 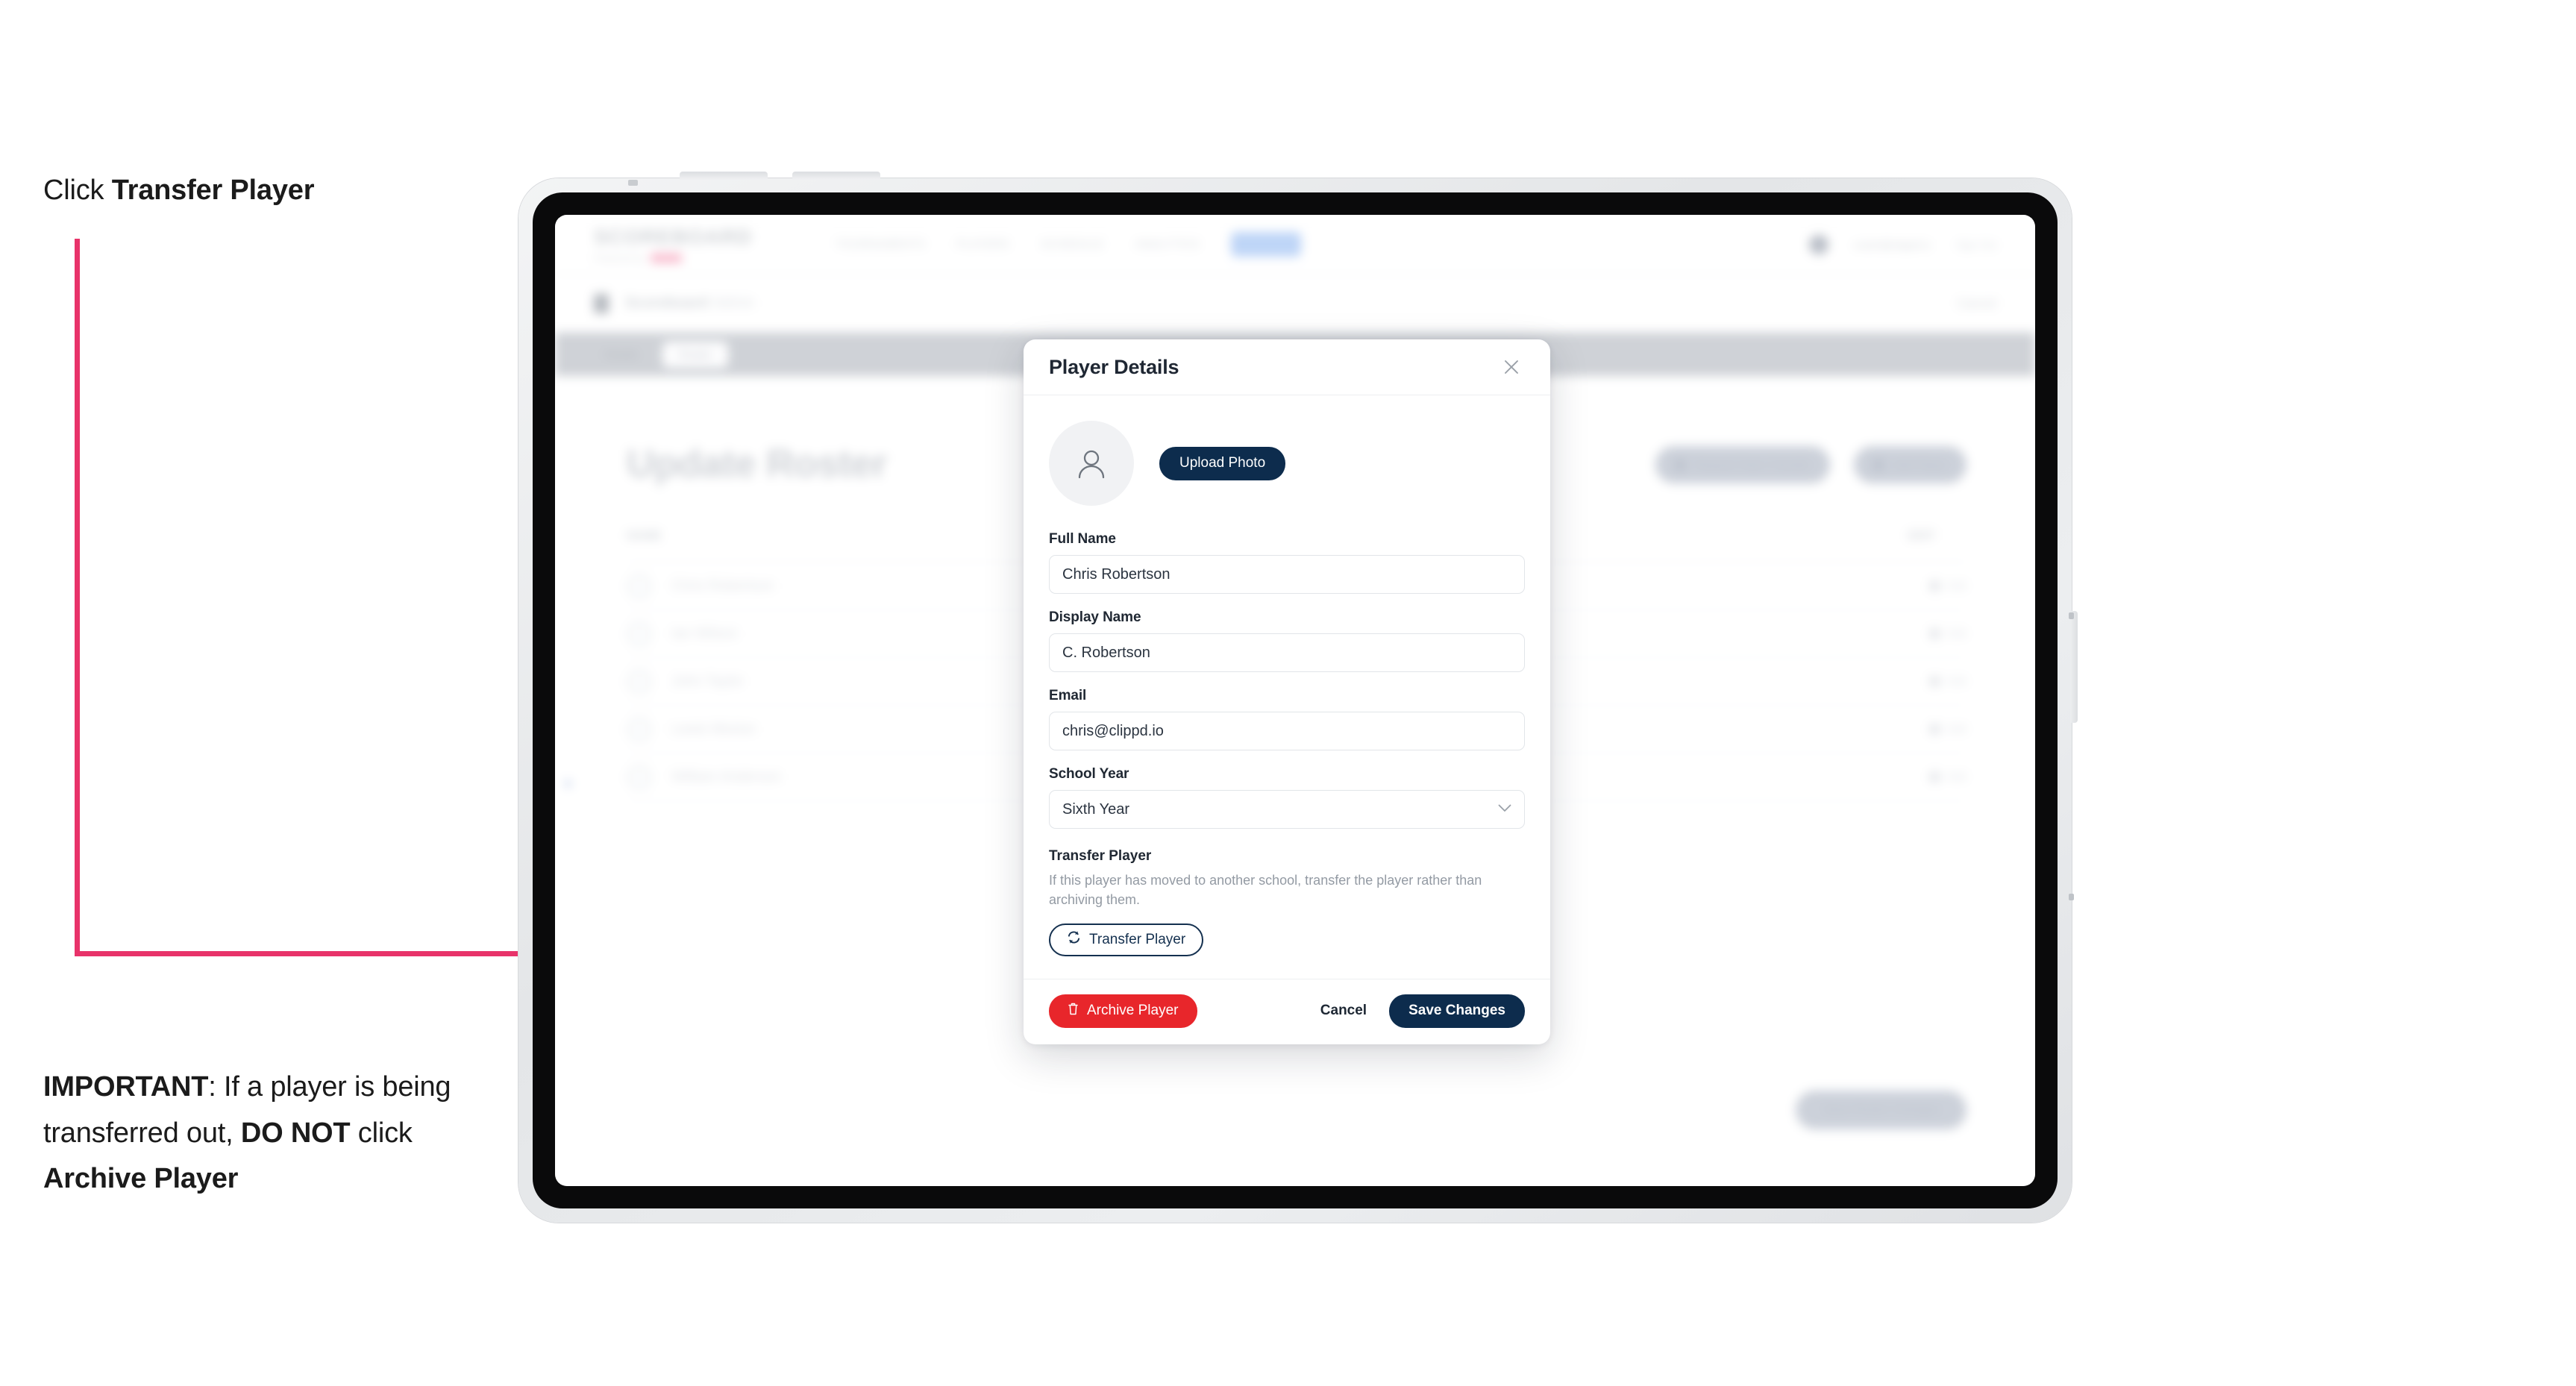 I want to click on tab-roster: Roster, so click(x=695, y=354).